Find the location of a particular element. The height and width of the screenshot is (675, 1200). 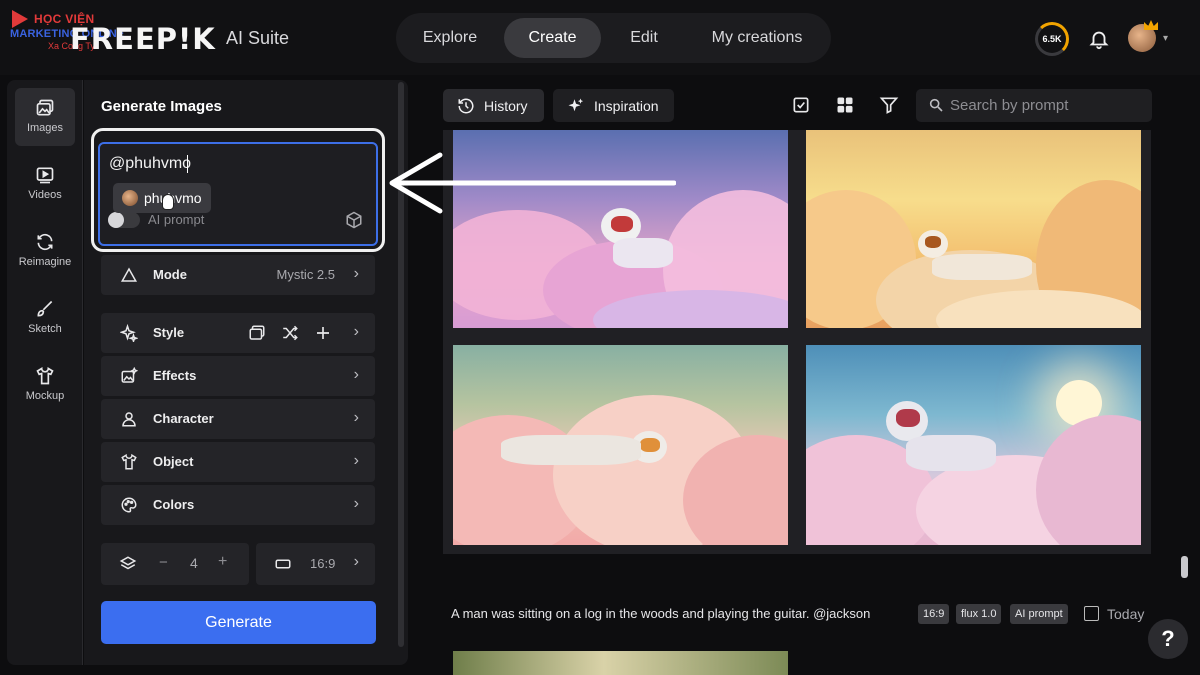

rail-item-reimagine: Reimagine is located at coordinates (45, 251).